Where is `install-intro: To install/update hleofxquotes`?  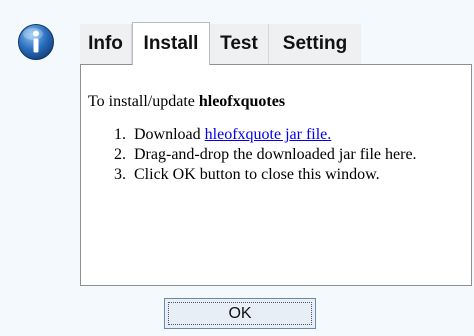 install-intro: To install/update hleofxquotes is located at coordinates (186, 102).